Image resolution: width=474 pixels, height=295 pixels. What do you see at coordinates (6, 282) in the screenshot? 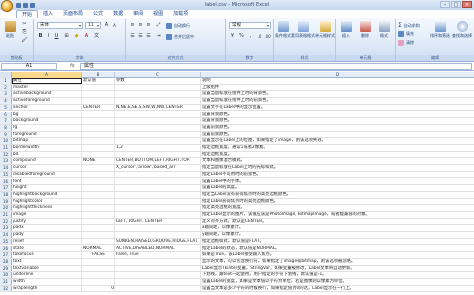
I see `row-number: 31` at bounding box center [6, 282].